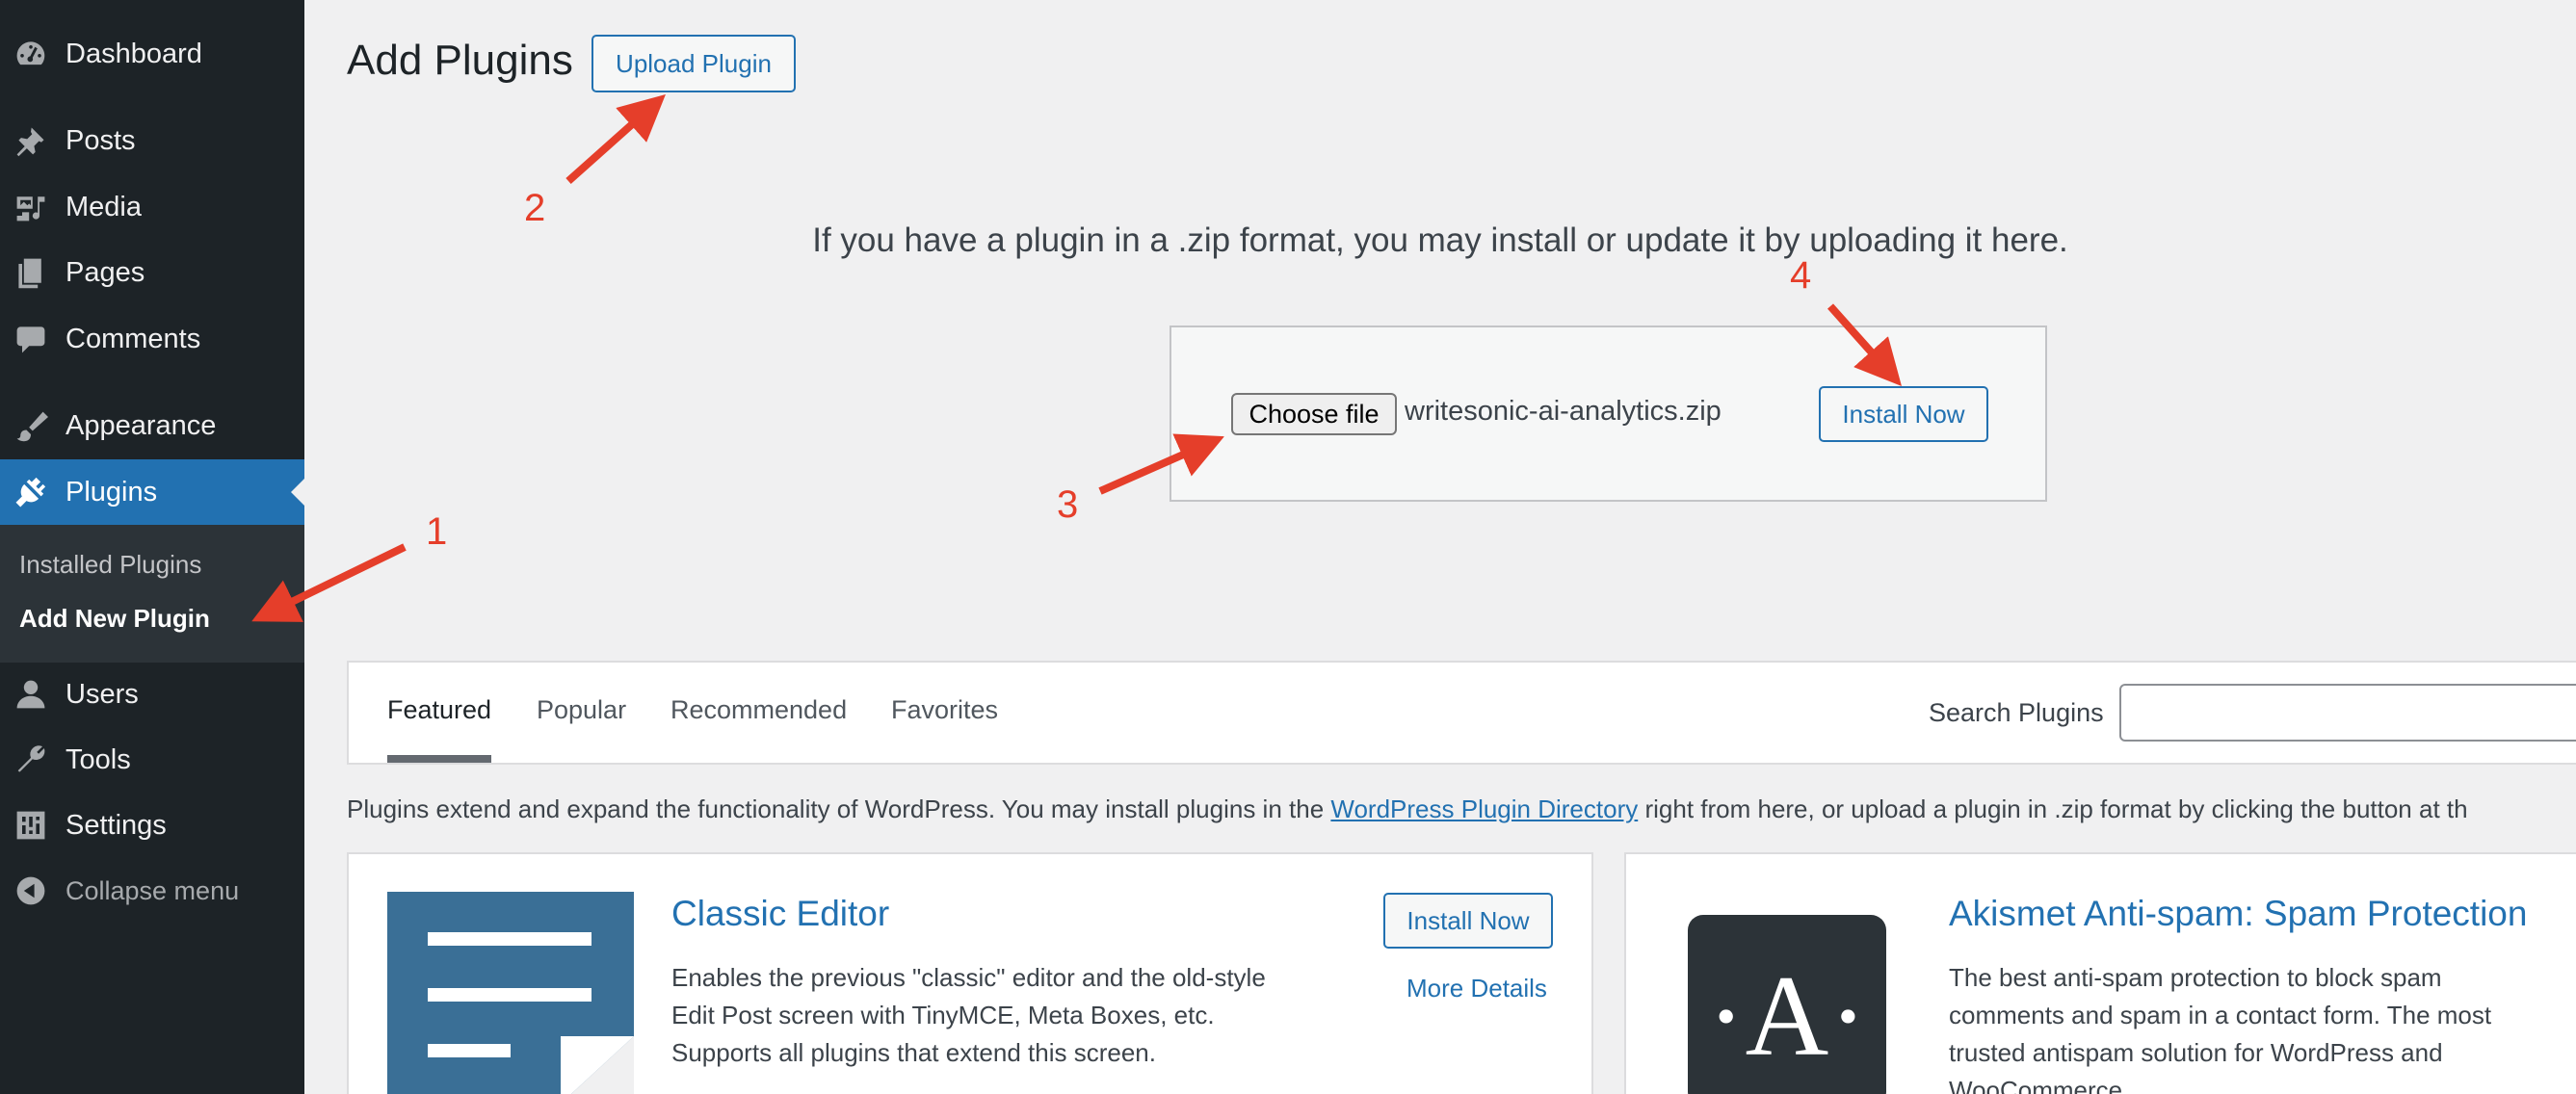  I want to click on sidebar-item-plugins: Plugins, so click(152, 492).